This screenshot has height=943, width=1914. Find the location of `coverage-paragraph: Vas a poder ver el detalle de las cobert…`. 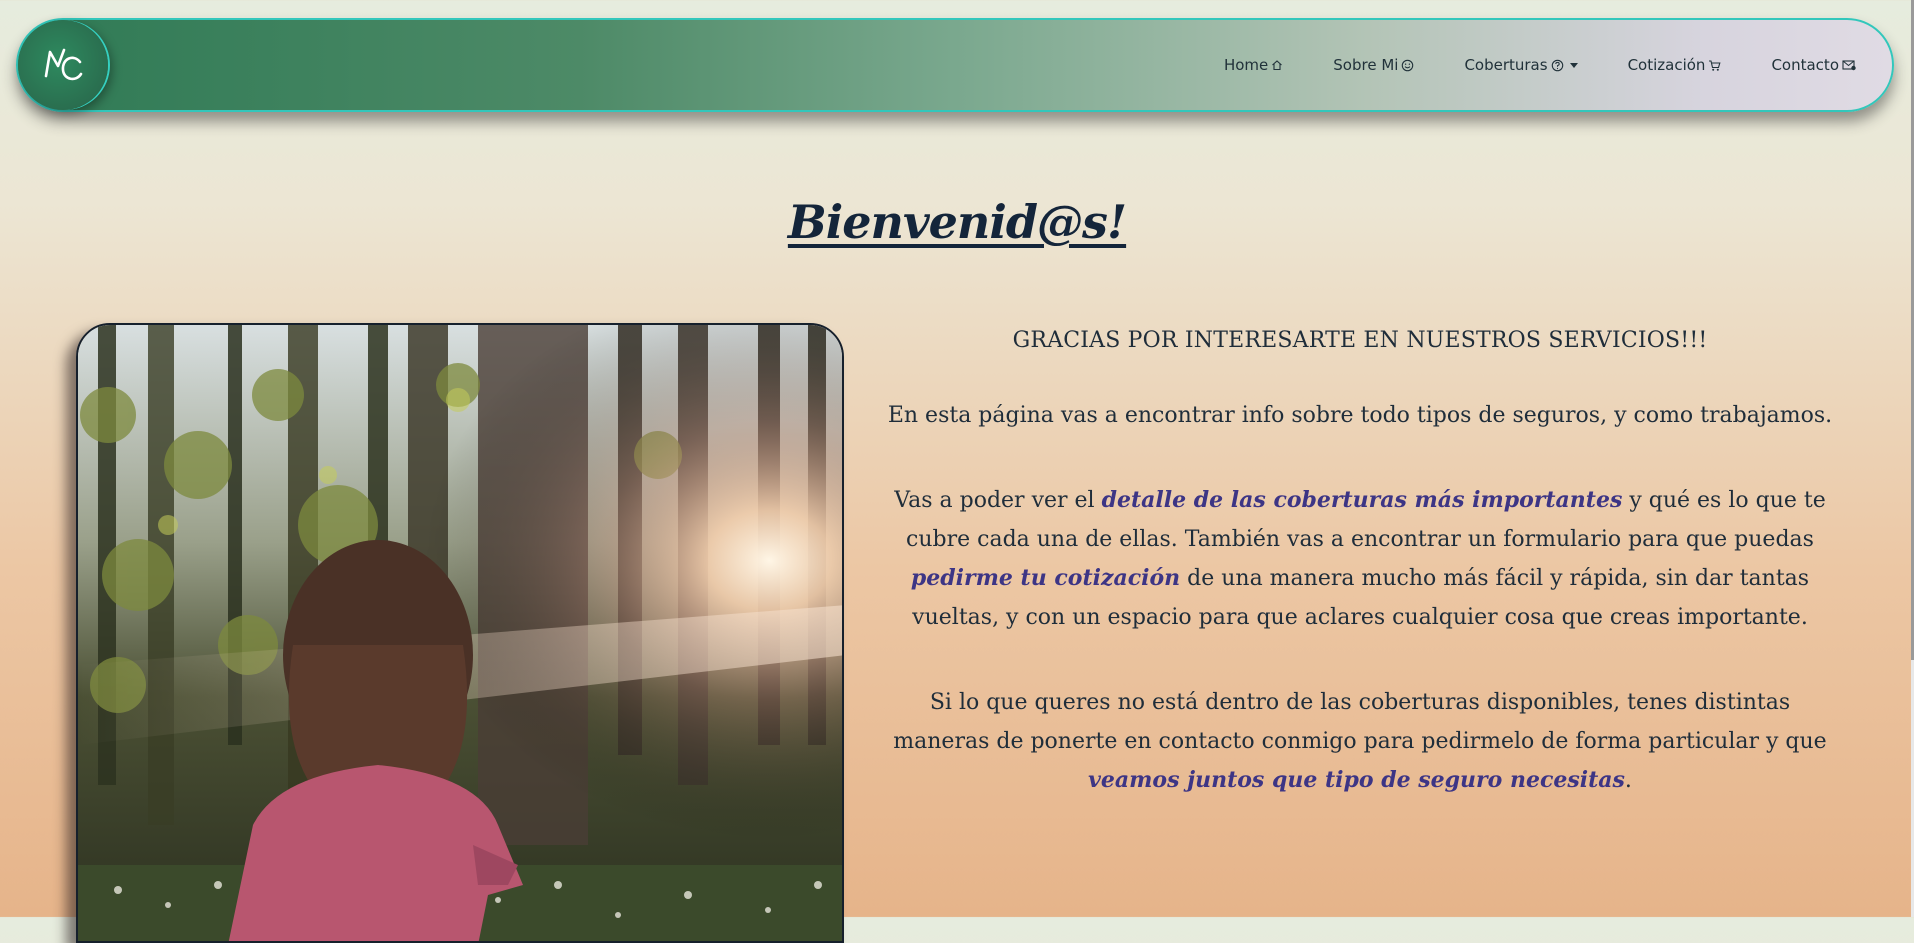

coverage-paragraph: Vas a poder ver el detalle de las cobert… is located at coordinates (1360, 559).